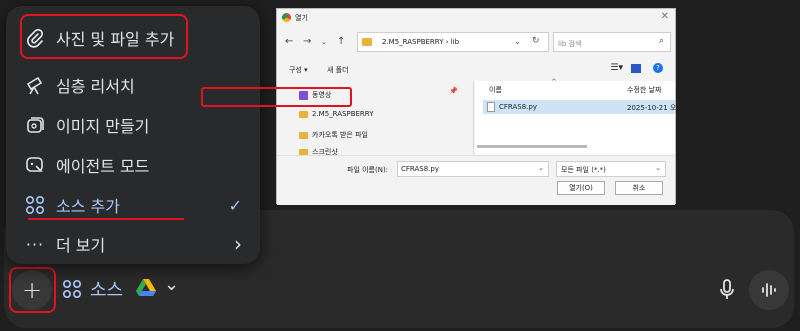 Image resolution: width=800 pixels, height=331 pixels. Describe the element at coordinates (324, 42) in the screenshot. I see `recent-dropdown-icon: ⌄` at that location.